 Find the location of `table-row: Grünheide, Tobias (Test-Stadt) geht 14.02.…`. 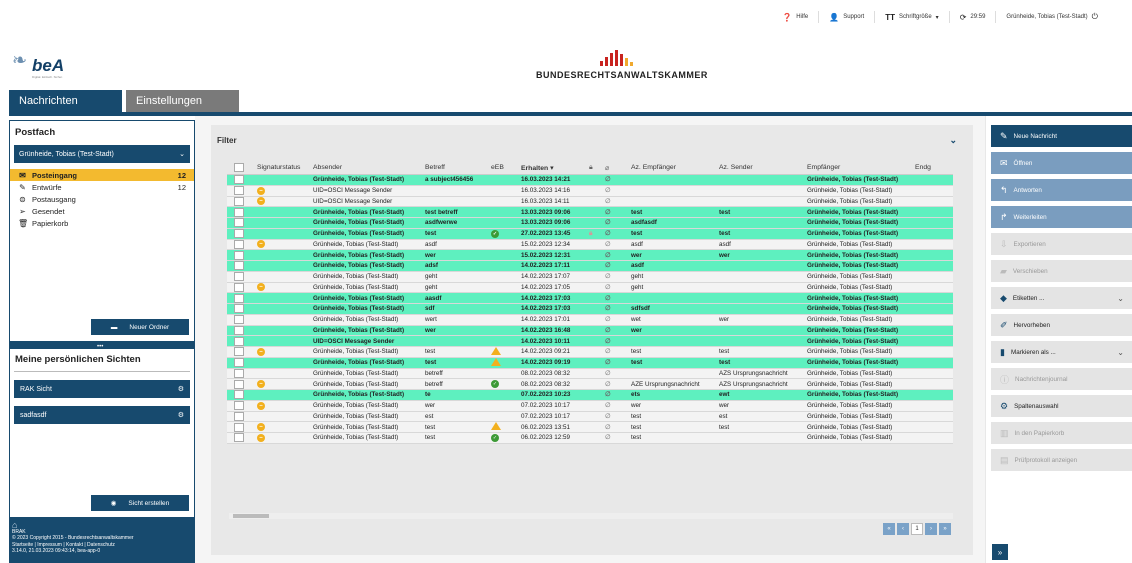

table-row: Grünheide, Tobias (Test-Stadt) geht 14.02.… is located at coordinates (590, 277).